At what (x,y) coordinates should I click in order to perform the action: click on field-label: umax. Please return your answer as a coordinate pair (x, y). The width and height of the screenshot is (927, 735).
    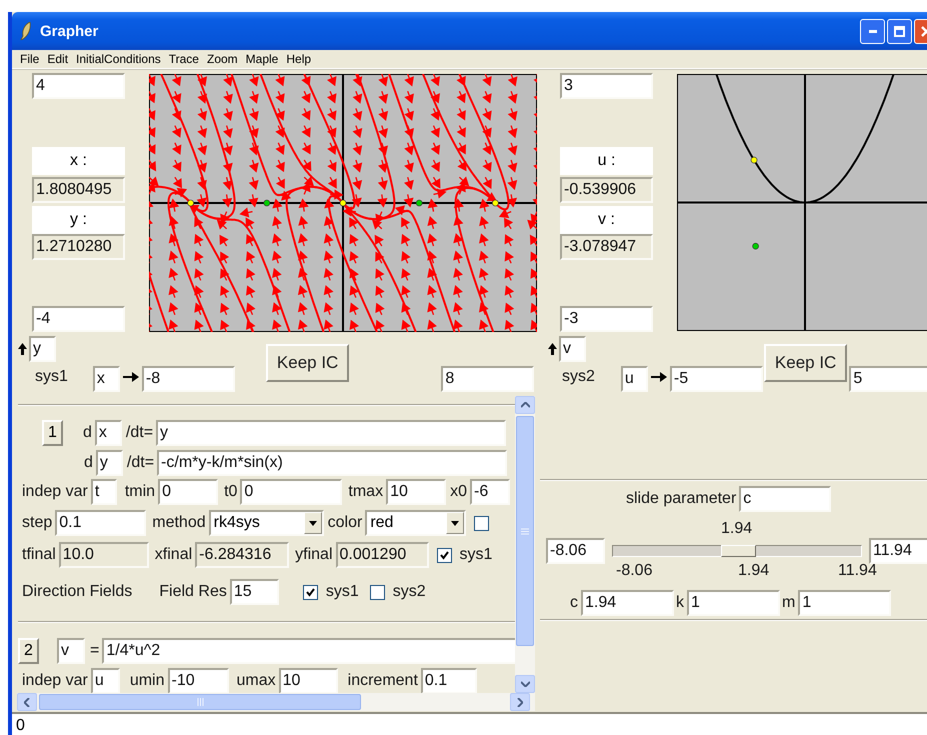
    Looking at the image, I should click on (256, 681).